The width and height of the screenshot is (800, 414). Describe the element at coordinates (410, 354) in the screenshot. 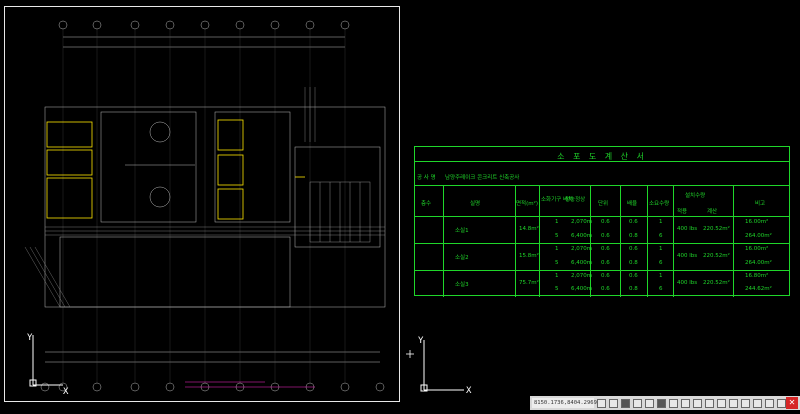

I see `origin-marker` at that location.